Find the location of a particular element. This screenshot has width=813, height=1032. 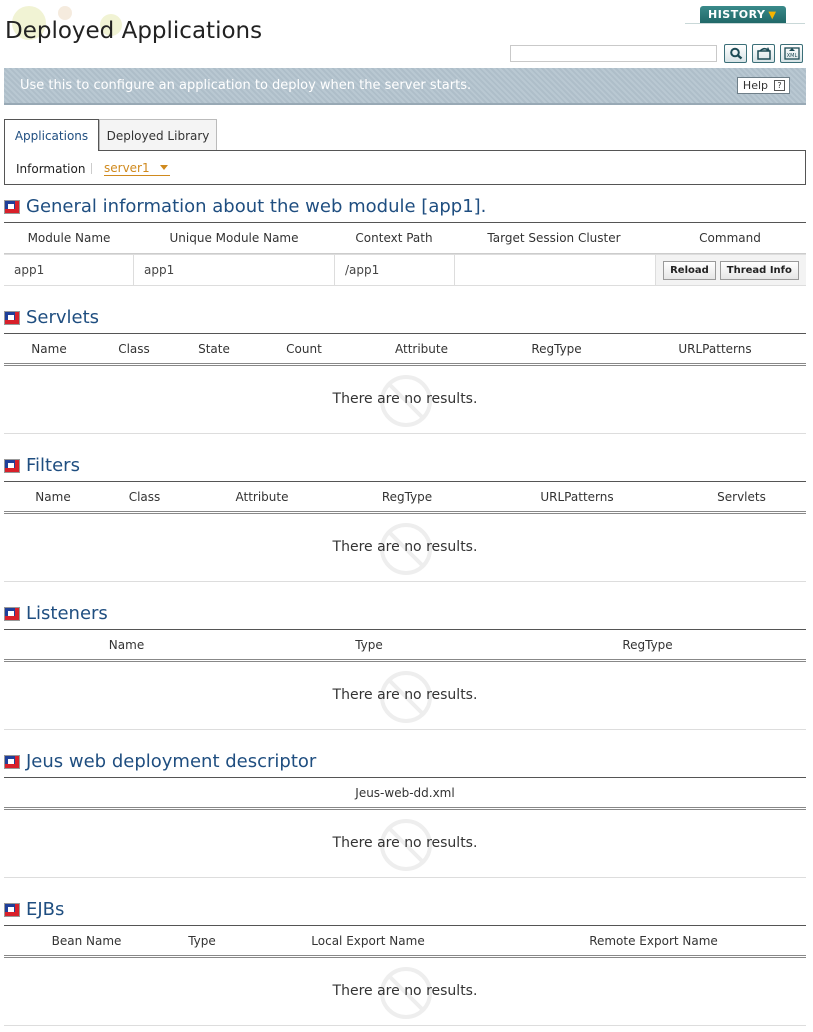

column-header: Module Name is located at coordinates (69, 238).